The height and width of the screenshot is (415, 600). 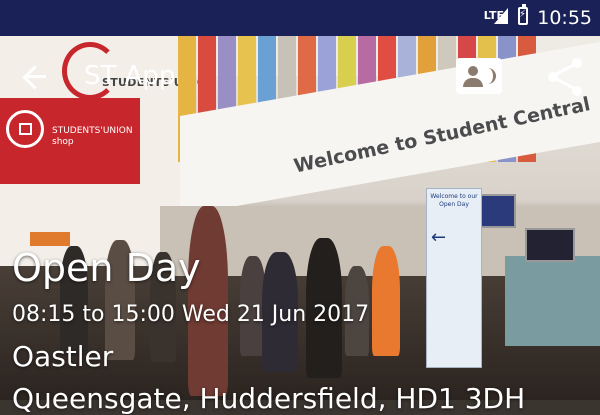 What do you see at coordinates (577, 63) in the screenshot?
I see `share-dot-top` at bounding box center [577, 63].